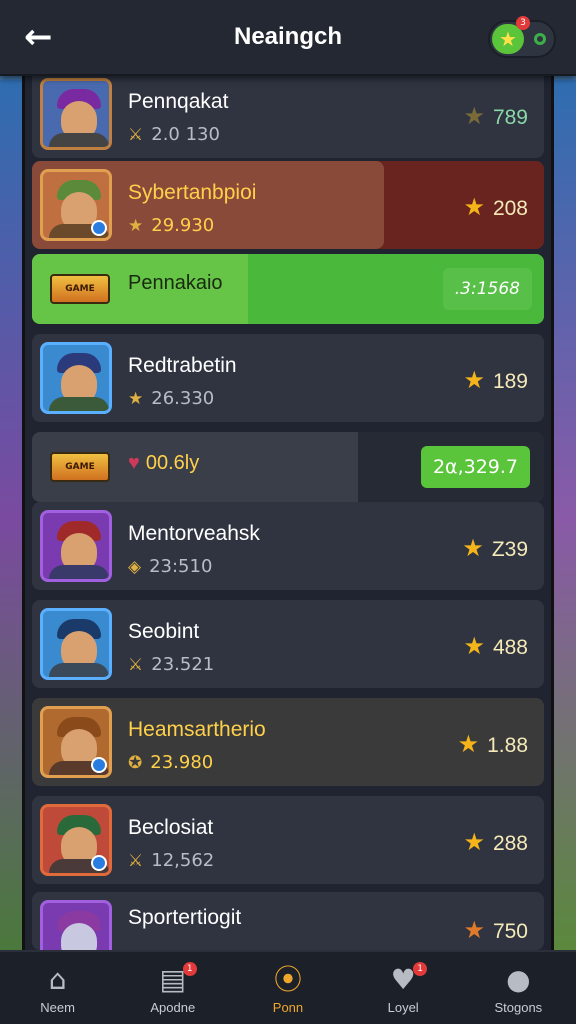 This screenshot has width=576, height=1024. Describe the element at coordinates (135, 567) in the screenshot. I see `shield-icon: ◈` at that location.